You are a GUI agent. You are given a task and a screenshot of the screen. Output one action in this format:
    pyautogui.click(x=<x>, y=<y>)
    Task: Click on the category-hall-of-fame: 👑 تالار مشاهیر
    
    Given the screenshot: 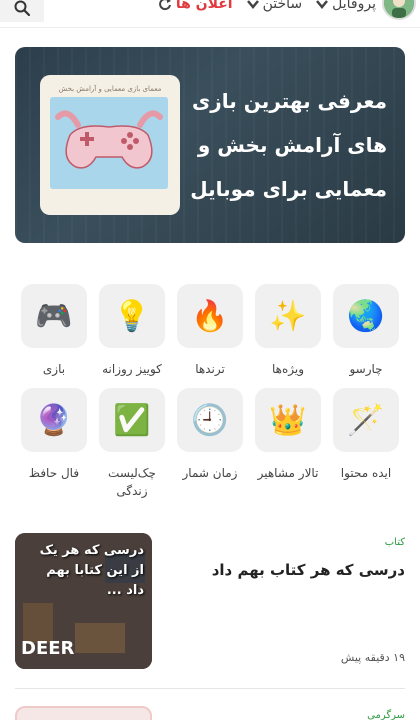 What is the action you would take?
    pyautogui.click(x=288, y=435)
    